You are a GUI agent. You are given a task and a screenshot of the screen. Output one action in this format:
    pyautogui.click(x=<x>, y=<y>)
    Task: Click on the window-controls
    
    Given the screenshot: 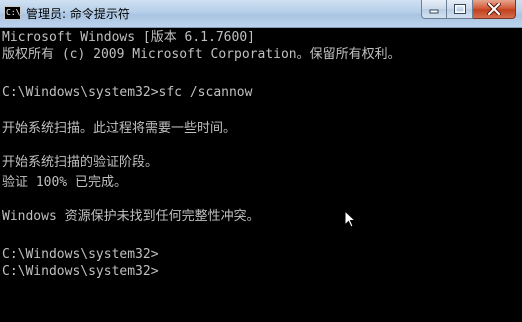 What is the action you would take?
    pyautogui.click(x=468, y=10)
    